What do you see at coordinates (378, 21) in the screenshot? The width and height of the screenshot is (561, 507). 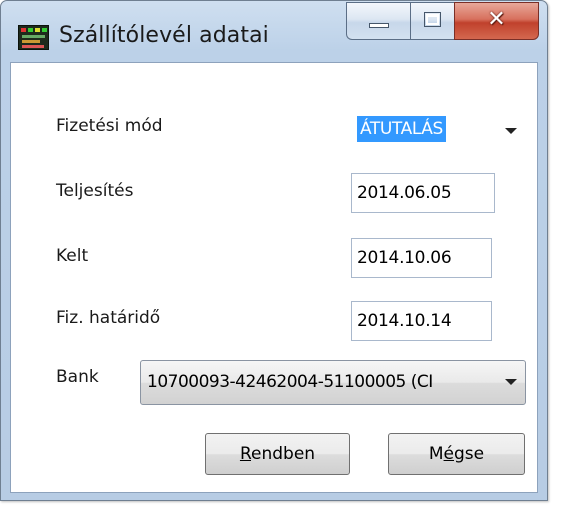 I see `minimize-button` at bounding box center [378, 21].